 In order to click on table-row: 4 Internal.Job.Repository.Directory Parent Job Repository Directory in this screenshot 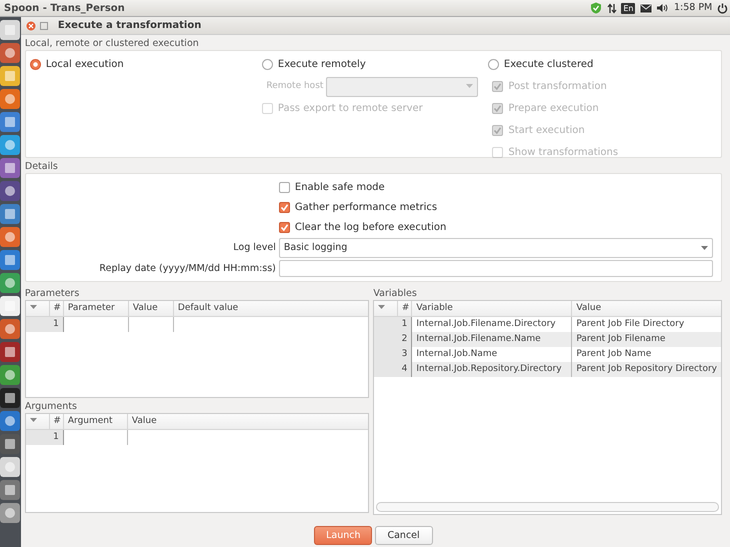, I will do `click(547, 369)`.